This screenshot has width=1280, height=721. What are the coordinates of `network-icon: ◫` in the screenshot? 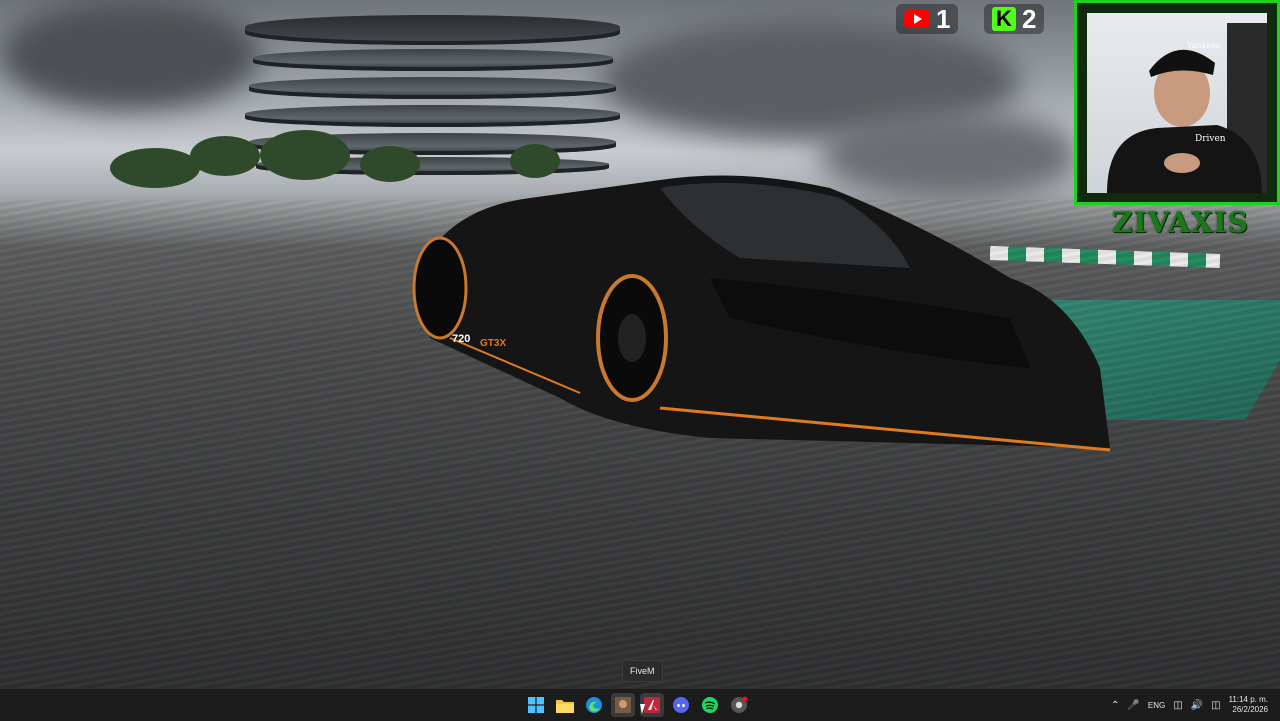 It's located at (1177, 705).